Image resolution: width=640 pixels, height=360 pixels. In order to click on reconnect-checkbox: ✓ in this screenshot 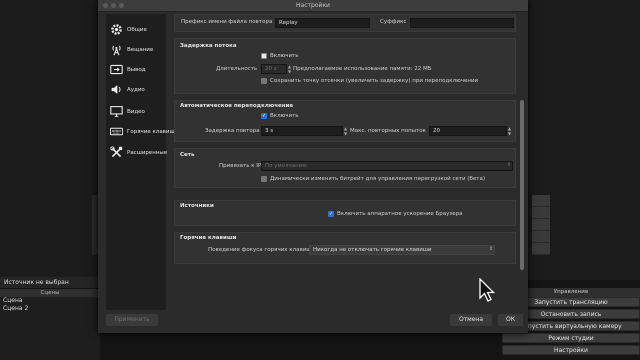, I will do `click(264, 116)`.